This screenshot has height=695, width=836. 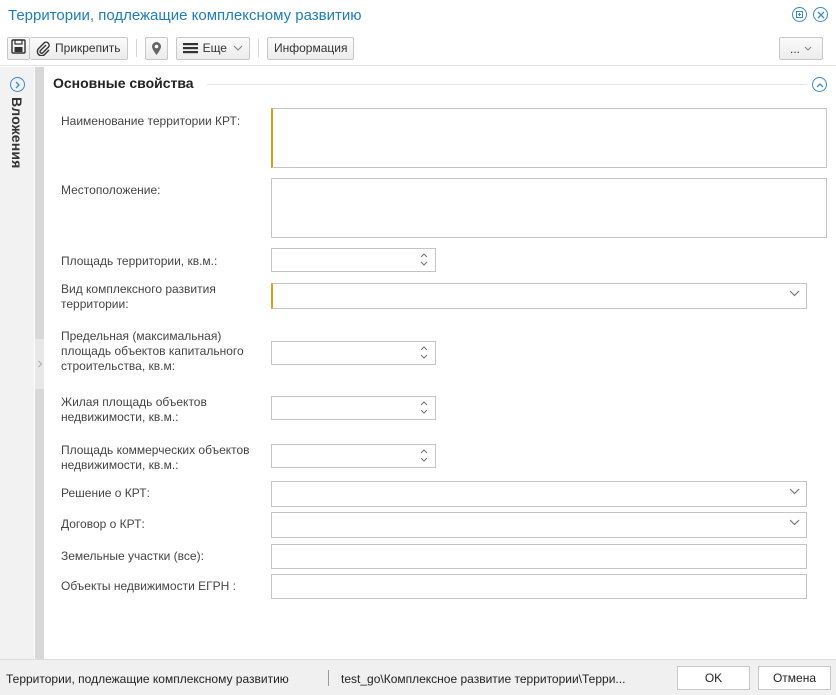 I want to click on close-icon, so click(x=820, y=14).